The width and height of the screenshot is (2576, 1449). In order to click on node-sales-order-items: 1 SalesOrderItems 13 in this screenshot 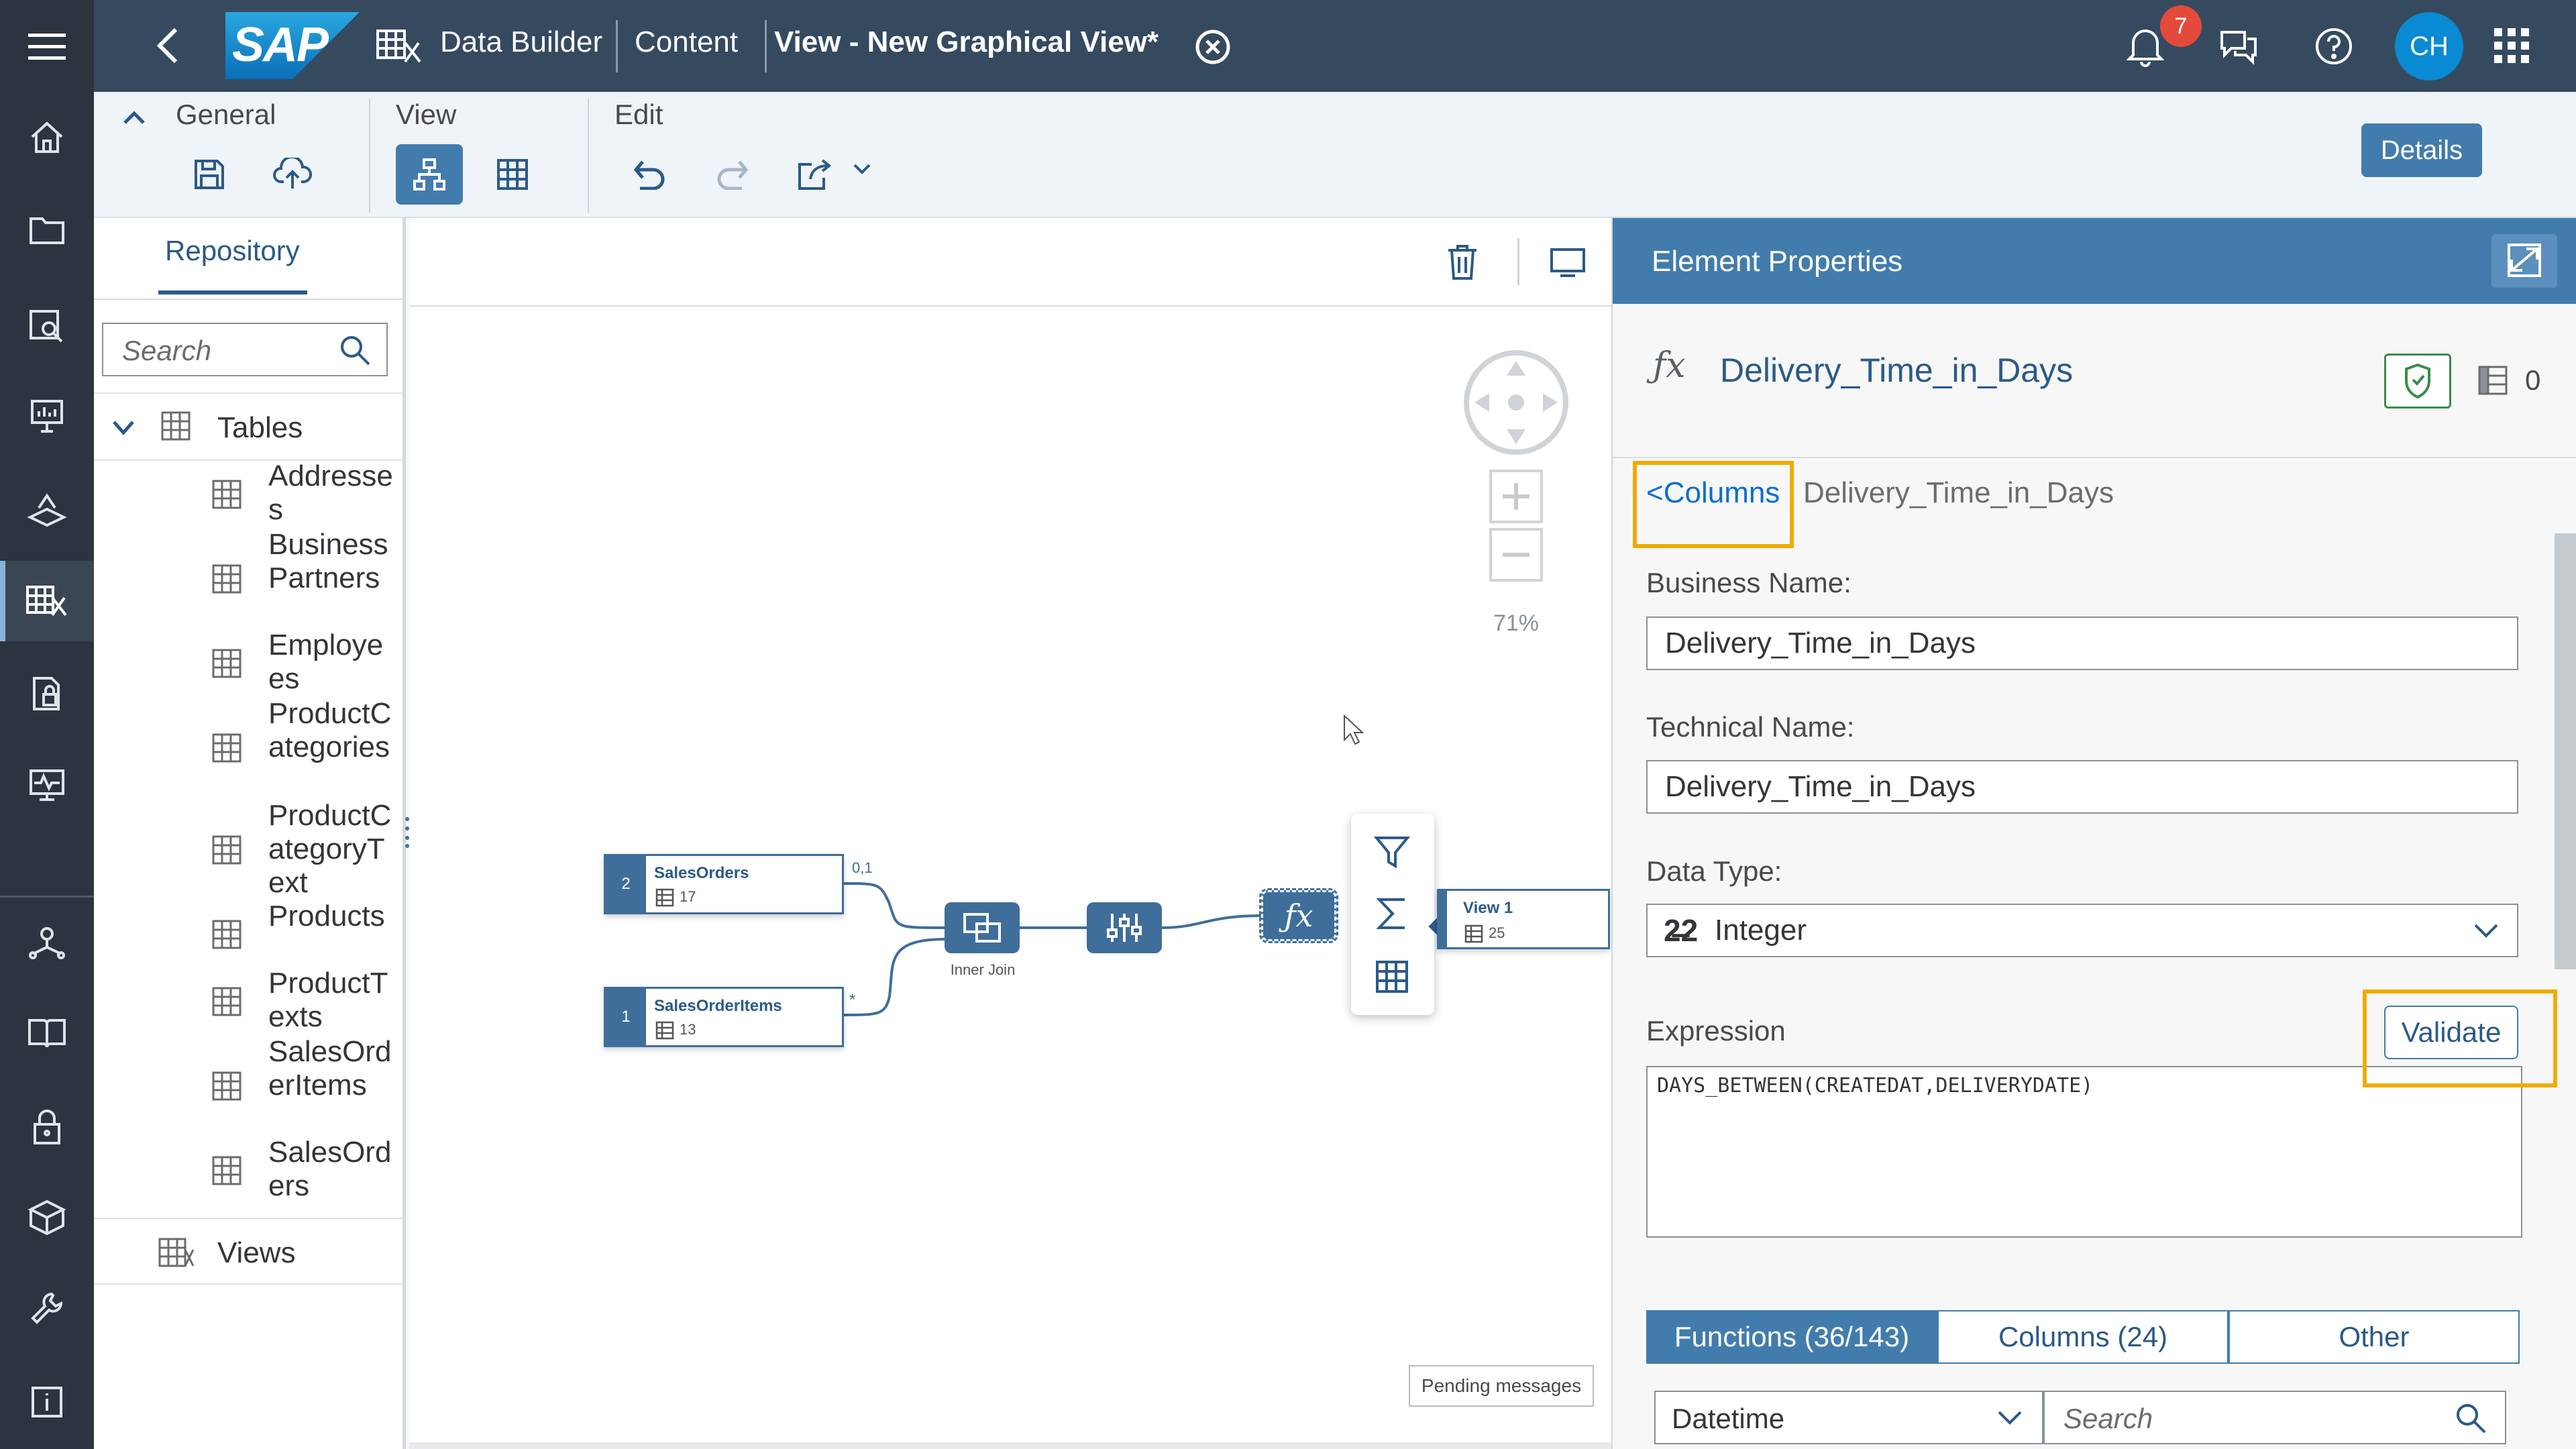, I will do `click(724, 1017)`.